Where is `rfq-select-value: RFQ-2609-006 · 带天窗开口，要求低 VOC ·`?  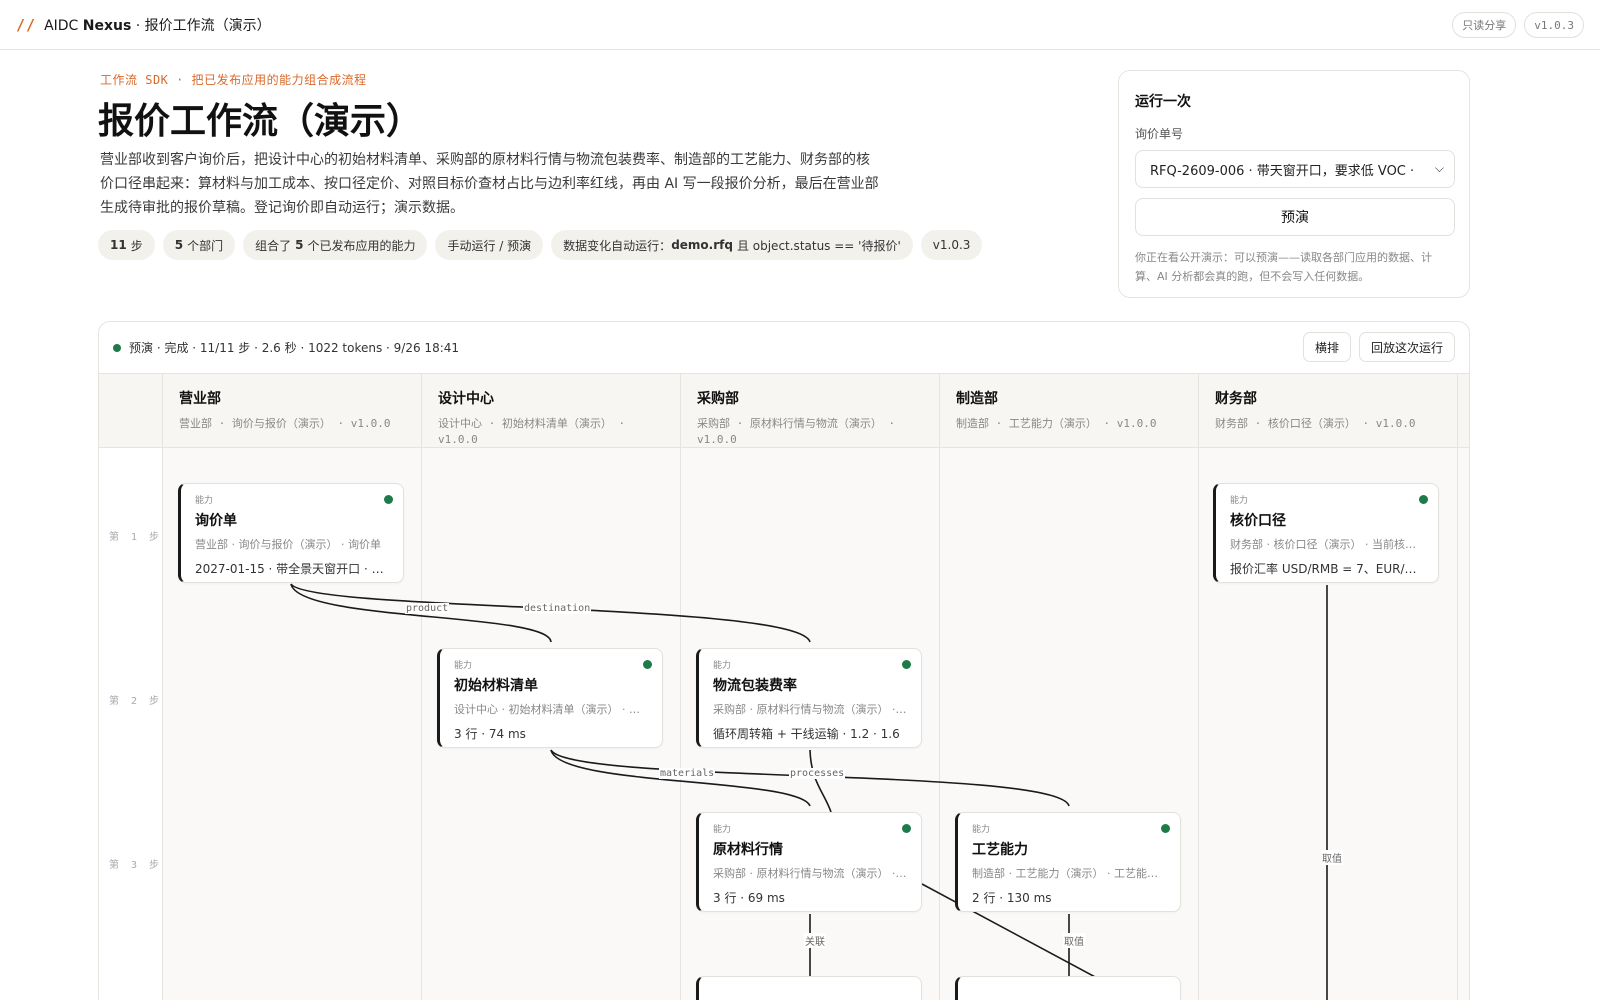 rfq-select-value: RFQ-2609-006 · 带天窗开口，要求低 VOC · is located at coordinates (1282, 171).